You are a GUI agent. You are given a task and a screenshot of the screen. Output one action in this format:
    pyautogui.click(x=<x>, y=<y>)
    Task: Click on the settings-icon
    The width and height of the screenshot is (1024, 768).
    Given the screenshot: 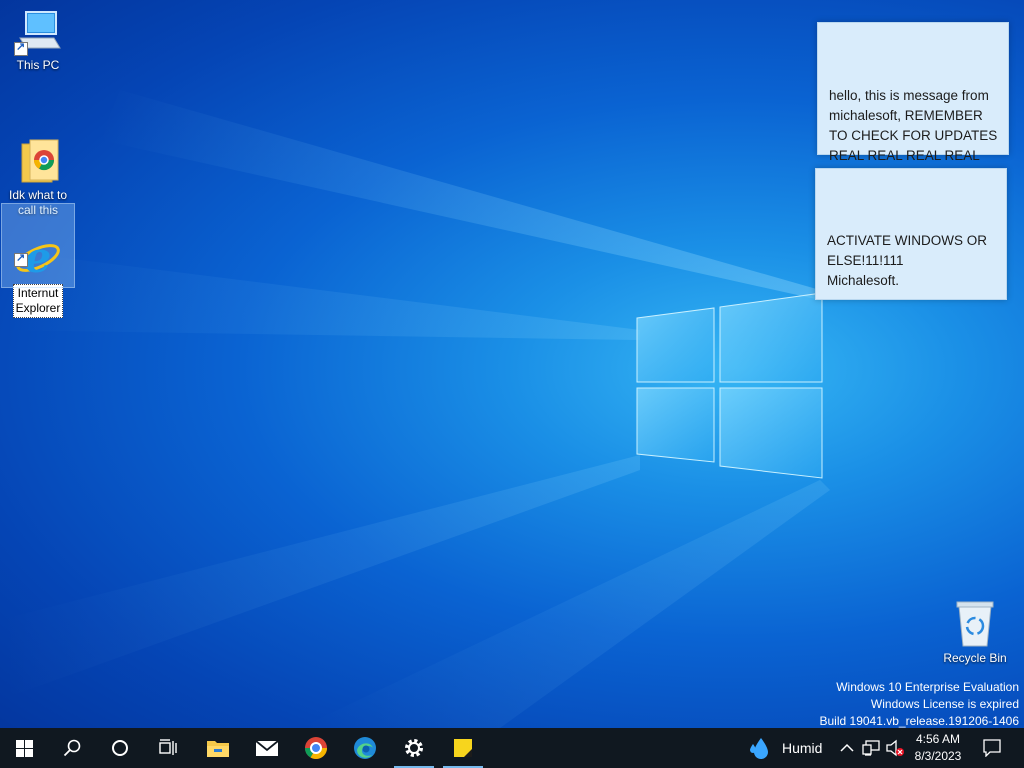 What is the action you would take?
    pyautogui.click(x=414, y=748)
    